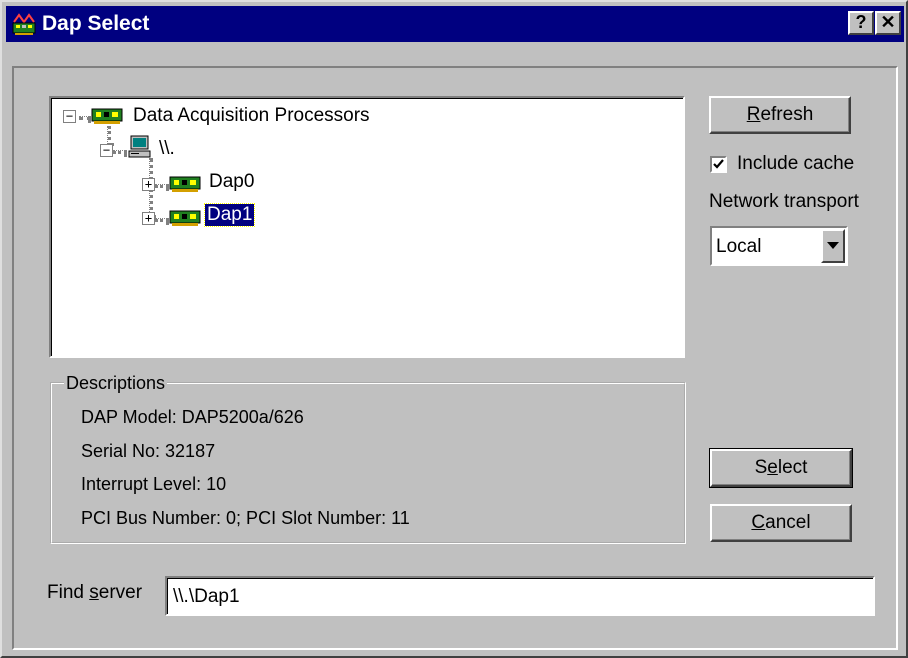 The height and width of the screenshot is (658, 908). What do you see at coordinates (761, 467) in the screenshot?
I see `select-label-pre: S` at bounding box center [761, 467].